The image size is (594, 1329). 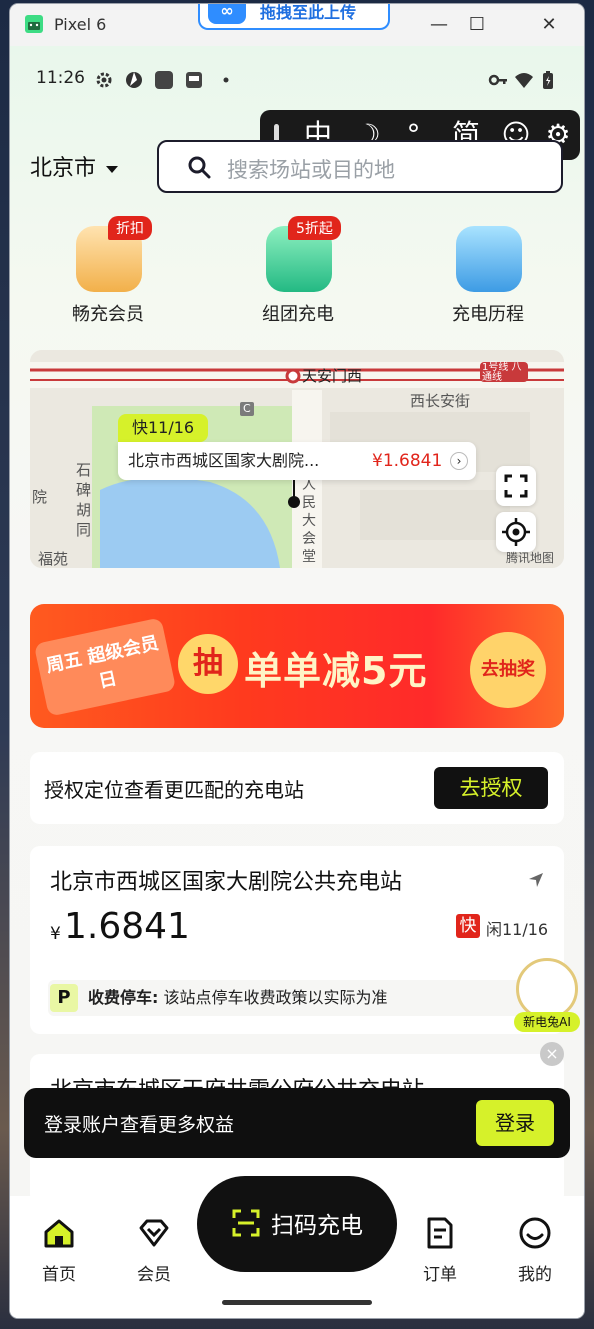 What do you see at coordinates (535, 1233) in the screenshot?
I see `smiley-icon` at bounding box center [535, 1233].